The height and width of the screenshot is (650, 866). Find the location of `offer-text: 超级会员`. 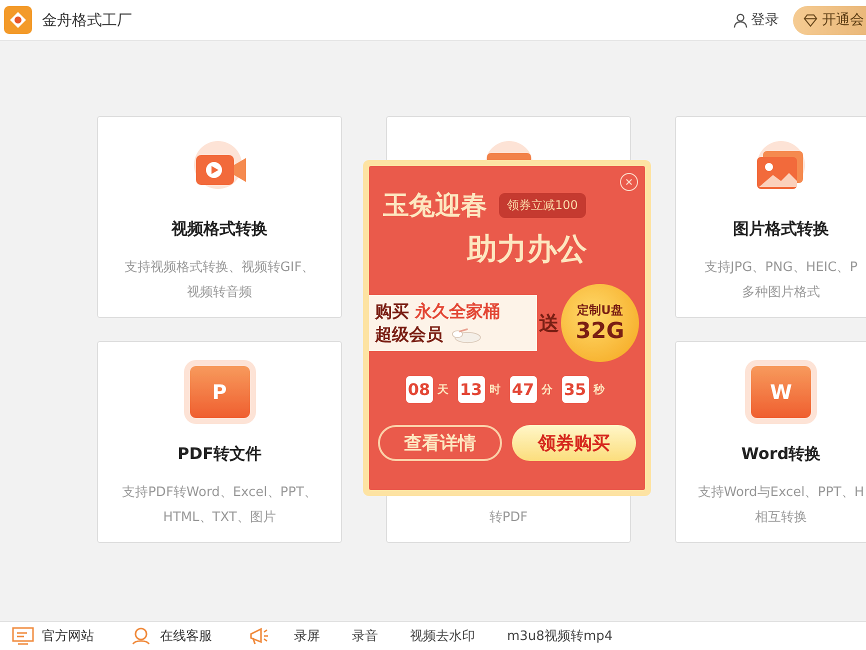

offer-text: 超级会员 is located at coordinates (409, 335).